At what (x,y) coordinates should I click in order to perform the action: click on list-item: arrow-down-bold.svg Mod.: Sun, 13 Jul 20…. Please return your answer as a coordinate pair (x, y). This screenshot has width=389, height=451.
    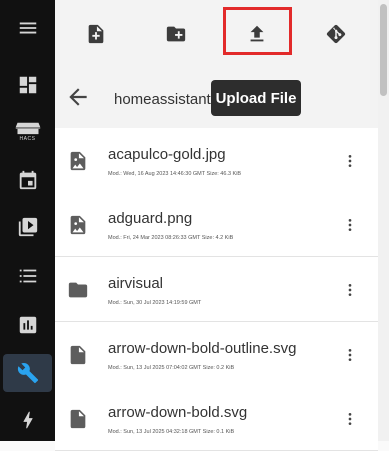
    Looking at the image, I should click on (216, 418).